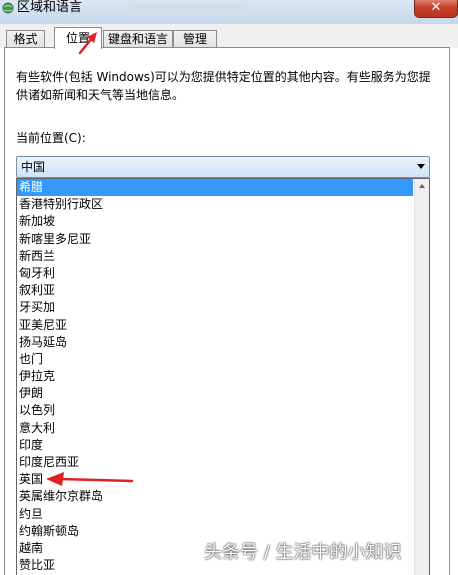 This screenshot has height=575, width=458. Describe the element at coordinates (215, 204) in the screenshot. I see `list-item: 香港特别行政区` at that location.